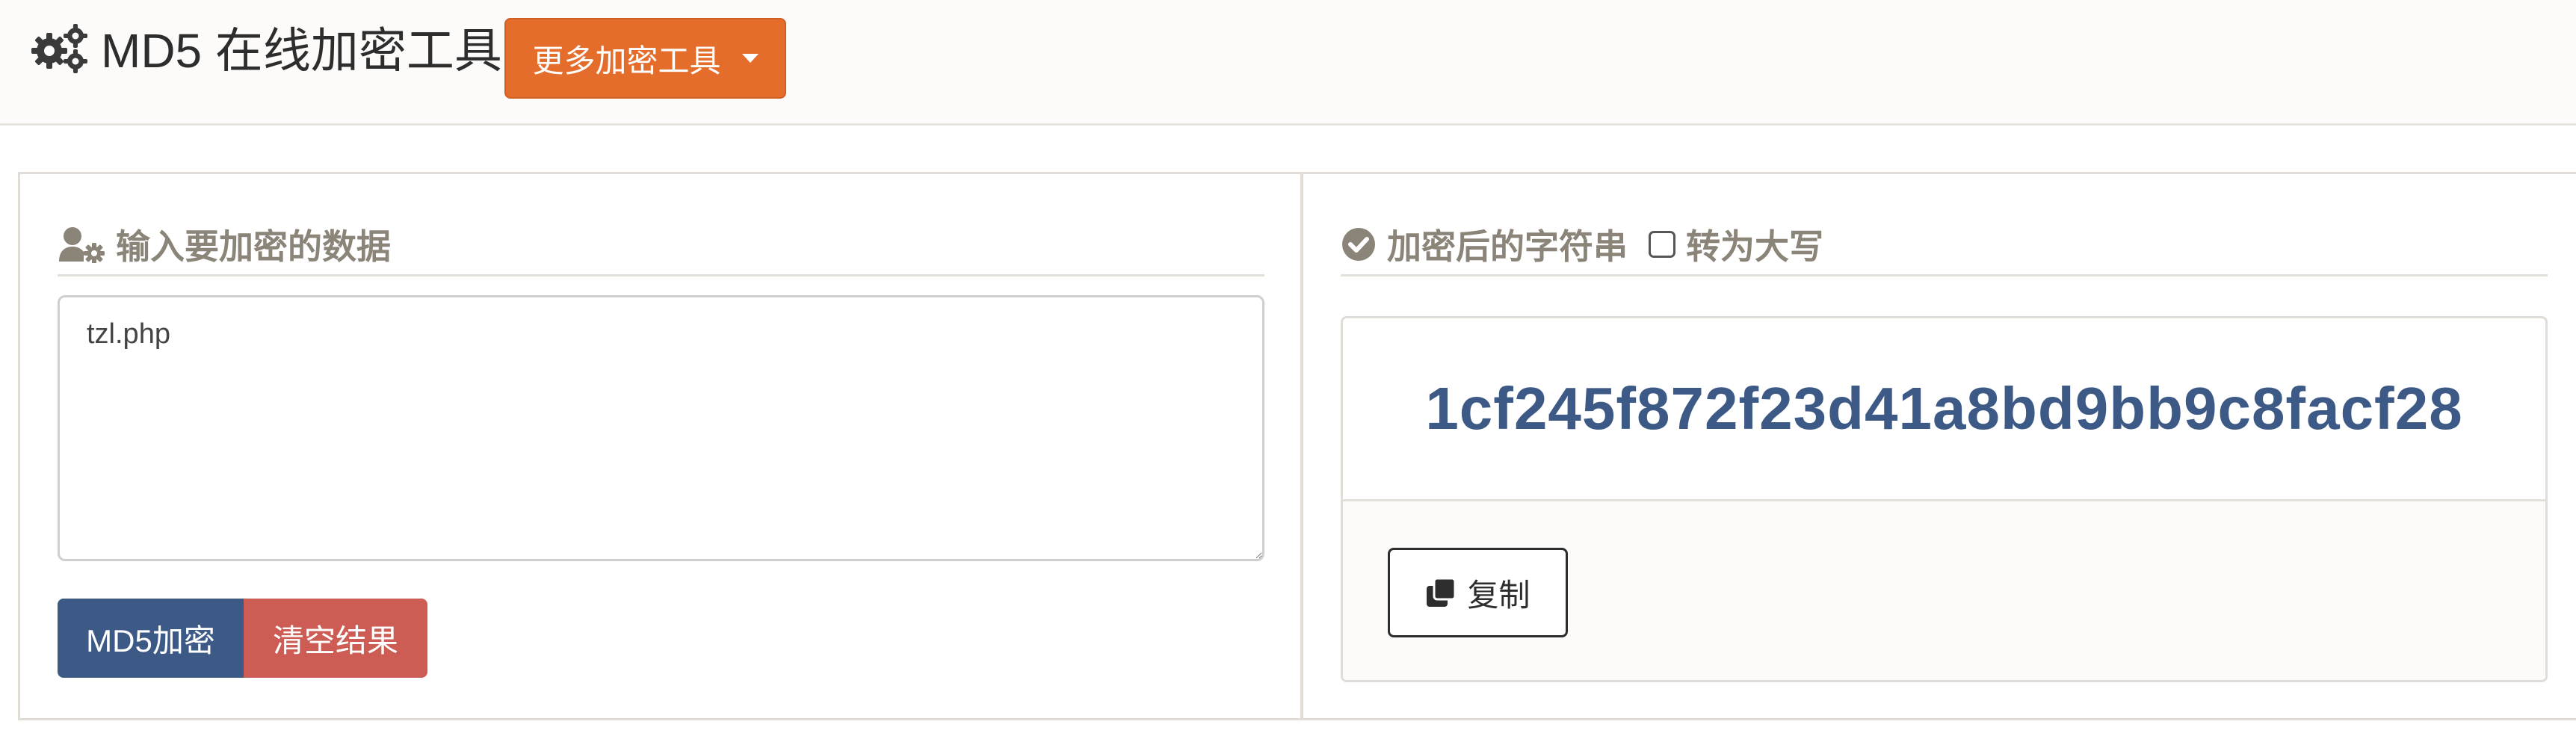 This screenshot has width=2576, height=751. I want to click on more-tools-dropdown-button: 更多加密工具, so click(645, 58).